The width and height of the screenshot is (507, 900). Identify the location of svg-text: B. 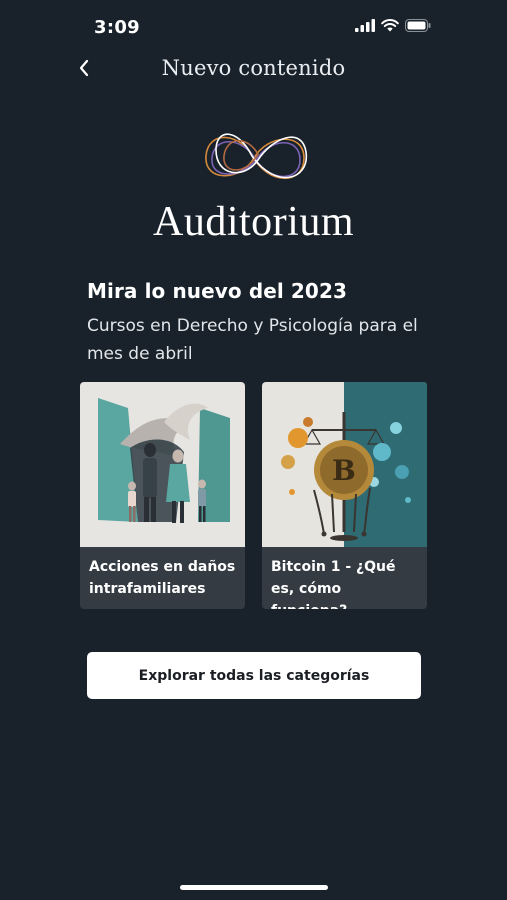
(344, 470).